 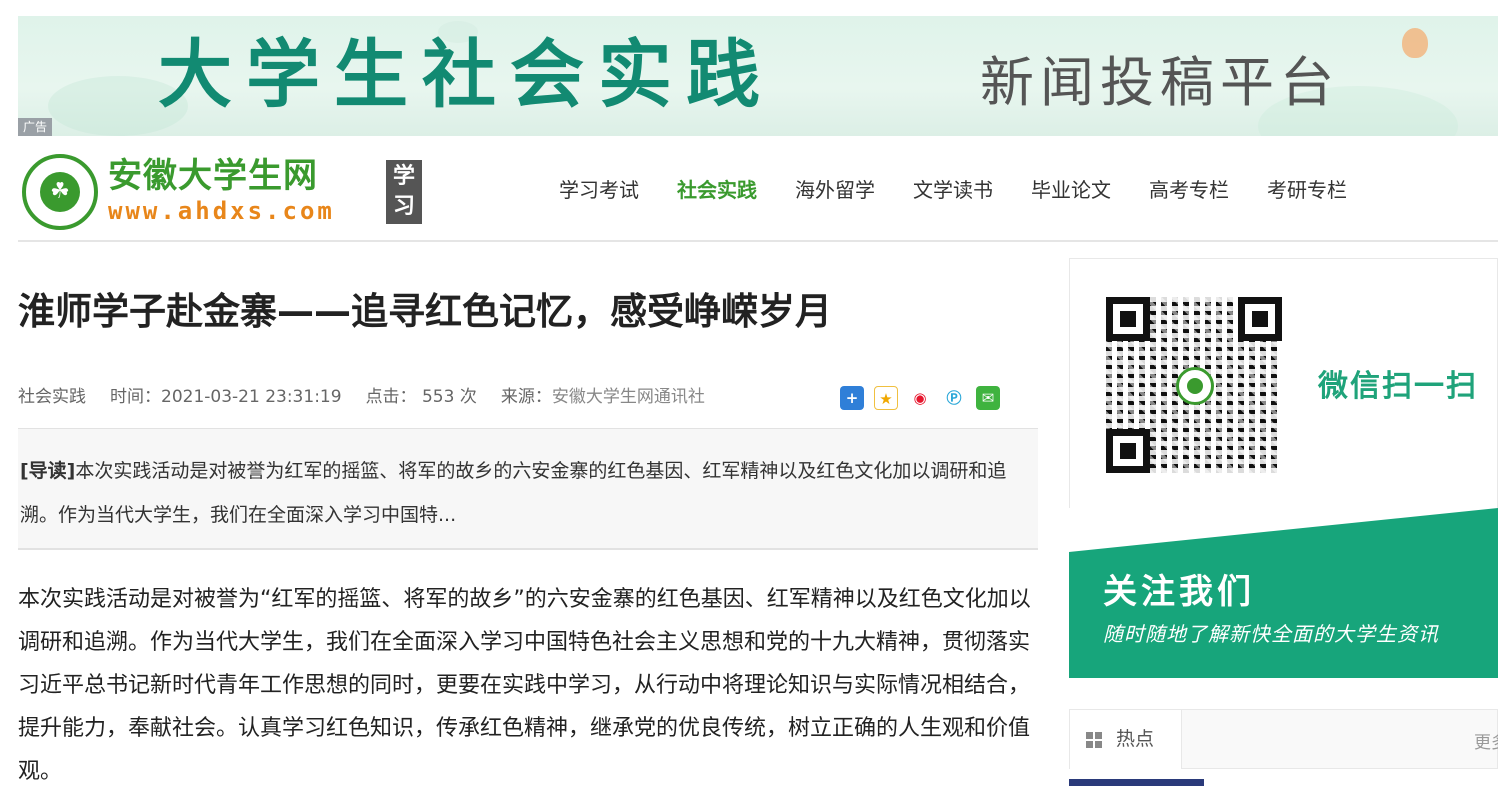 What do you see at coordinates (1283, 739) in the screenshot?
I see `hot-panel-header: 热点 更多` at bounding box center [1283, 739].